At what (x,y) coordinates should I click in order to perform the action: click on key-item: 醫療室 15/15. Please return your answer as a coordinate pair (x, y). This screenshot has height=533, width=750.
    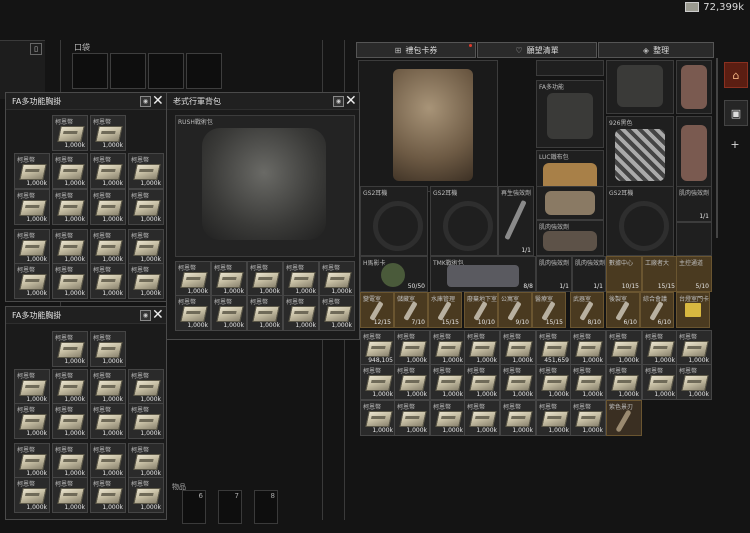
    Looking at the image, I should click on (549, 310).